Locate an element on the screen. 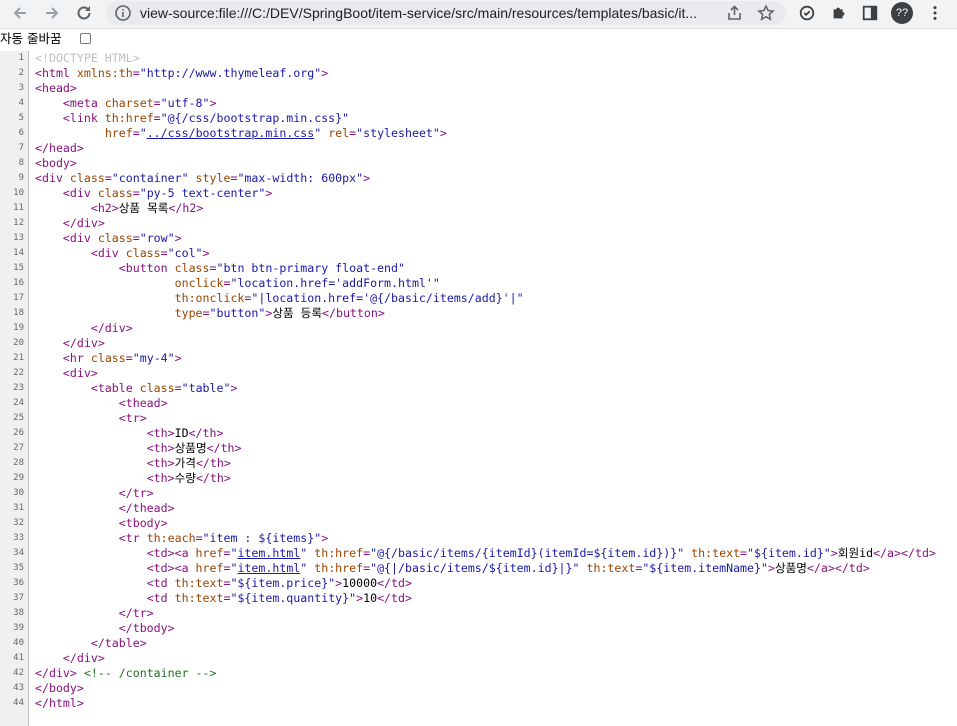 Image resolution: width=957 pixels, height=726 pixels. source-line: 10 <div class="py-5 text-center"> is located at coordinates (478, 193).